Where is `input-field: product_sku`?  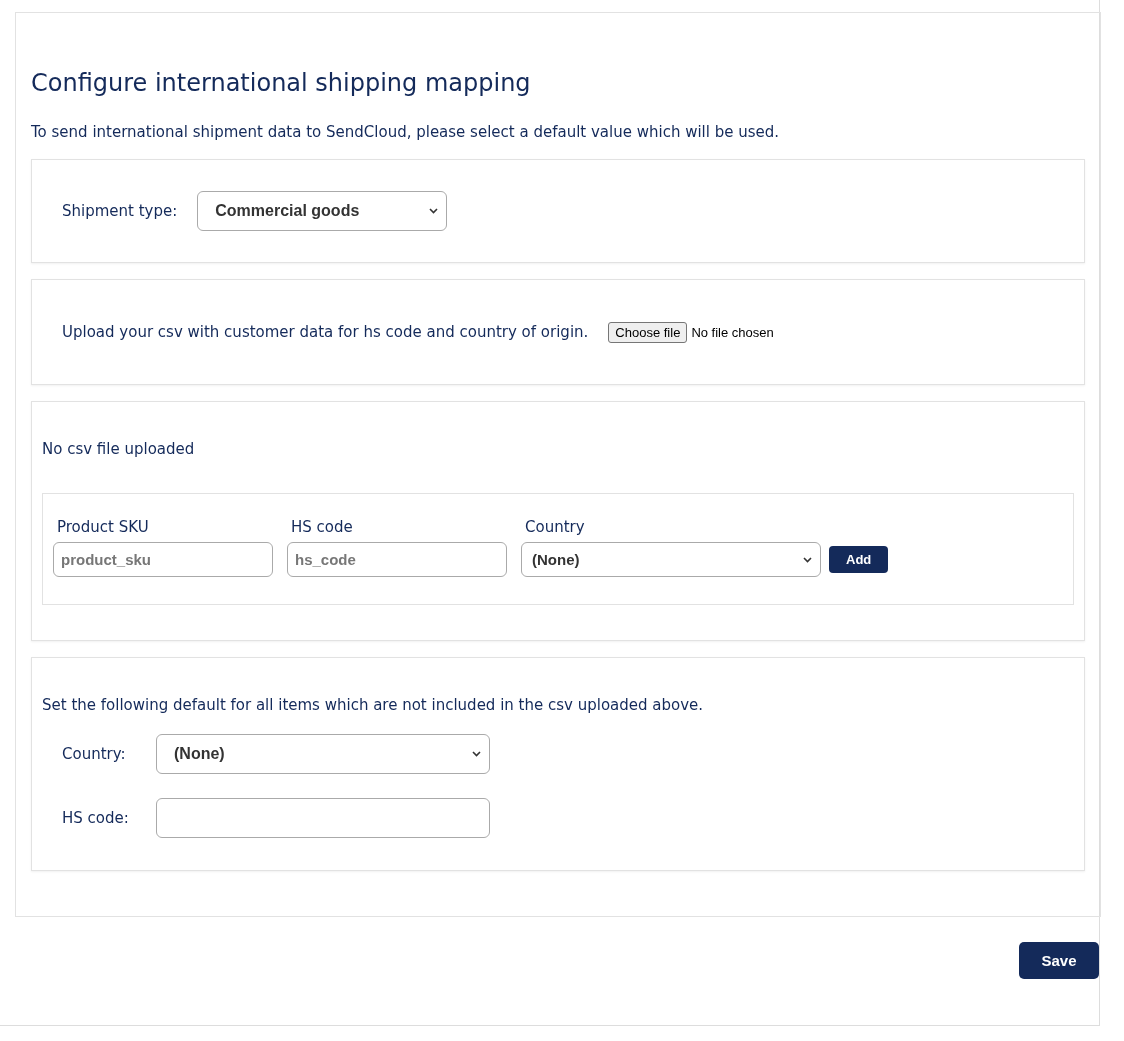 input-field: product_sku is located at coordinates (163, 559).